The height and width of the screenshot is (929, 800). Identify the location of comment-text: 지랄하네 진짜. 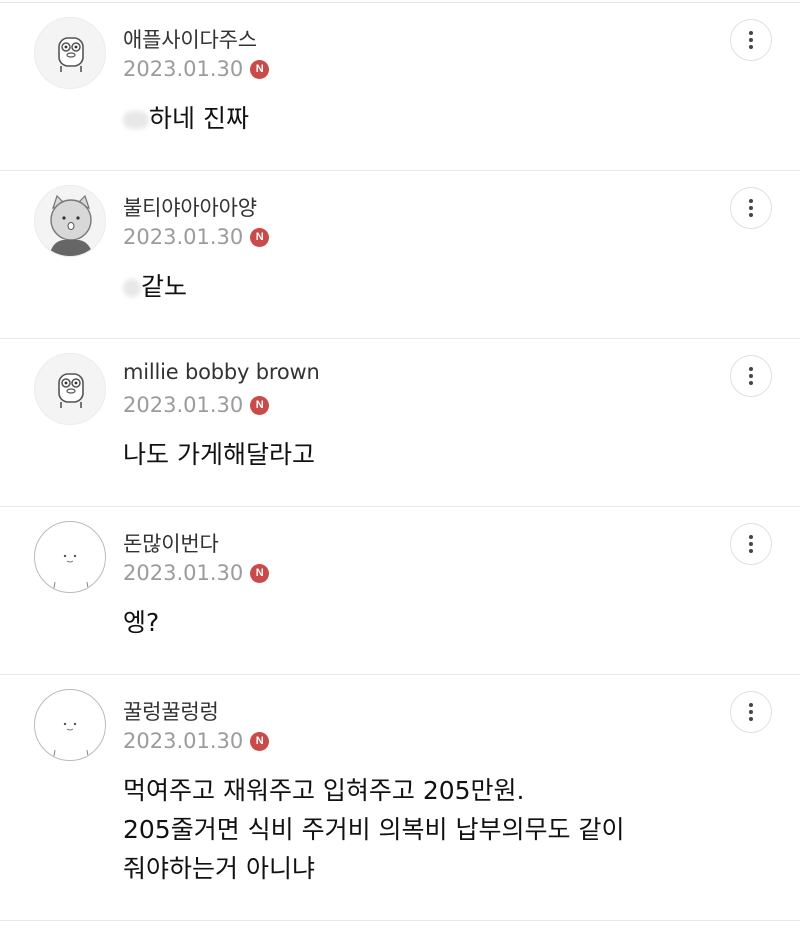
(186, 118).